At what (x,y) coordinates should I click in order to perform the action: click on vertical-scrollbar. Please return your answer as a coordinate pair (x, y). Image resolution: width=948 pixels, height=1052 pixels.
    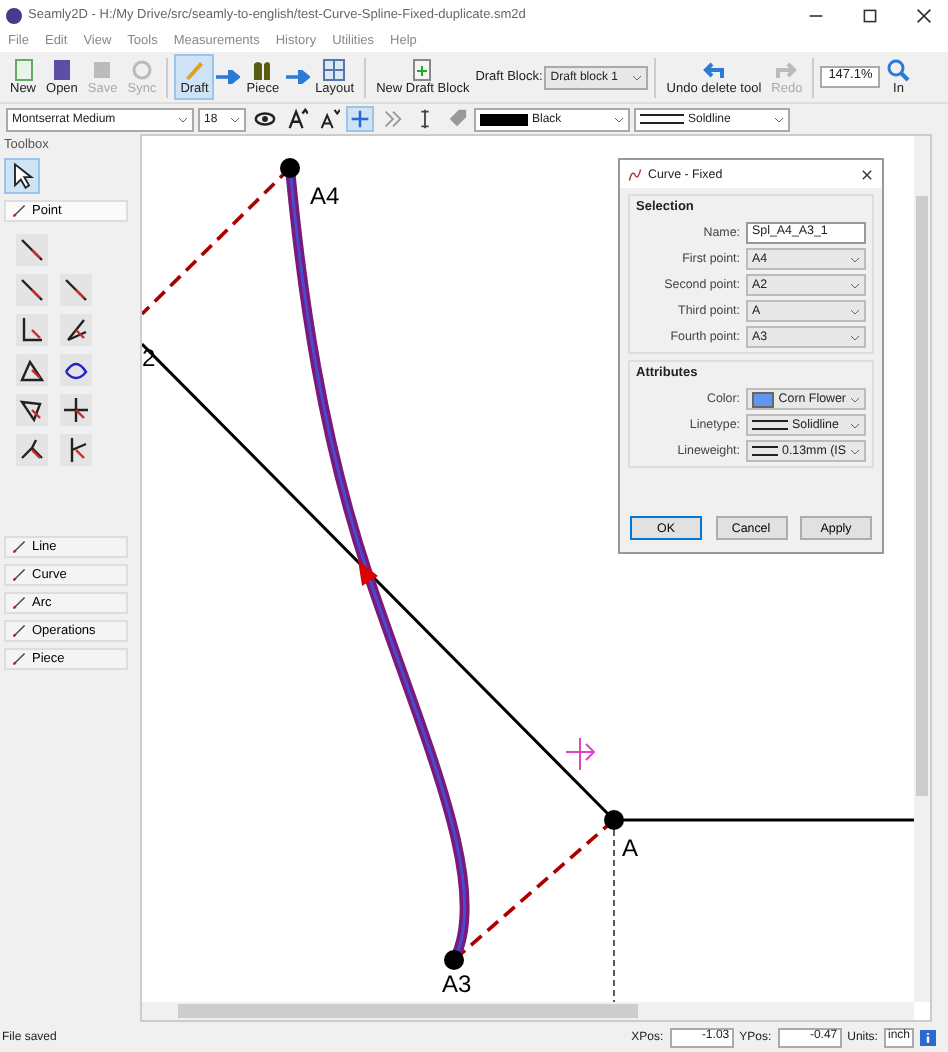
    Looking at the image, I should click on (922, 569).